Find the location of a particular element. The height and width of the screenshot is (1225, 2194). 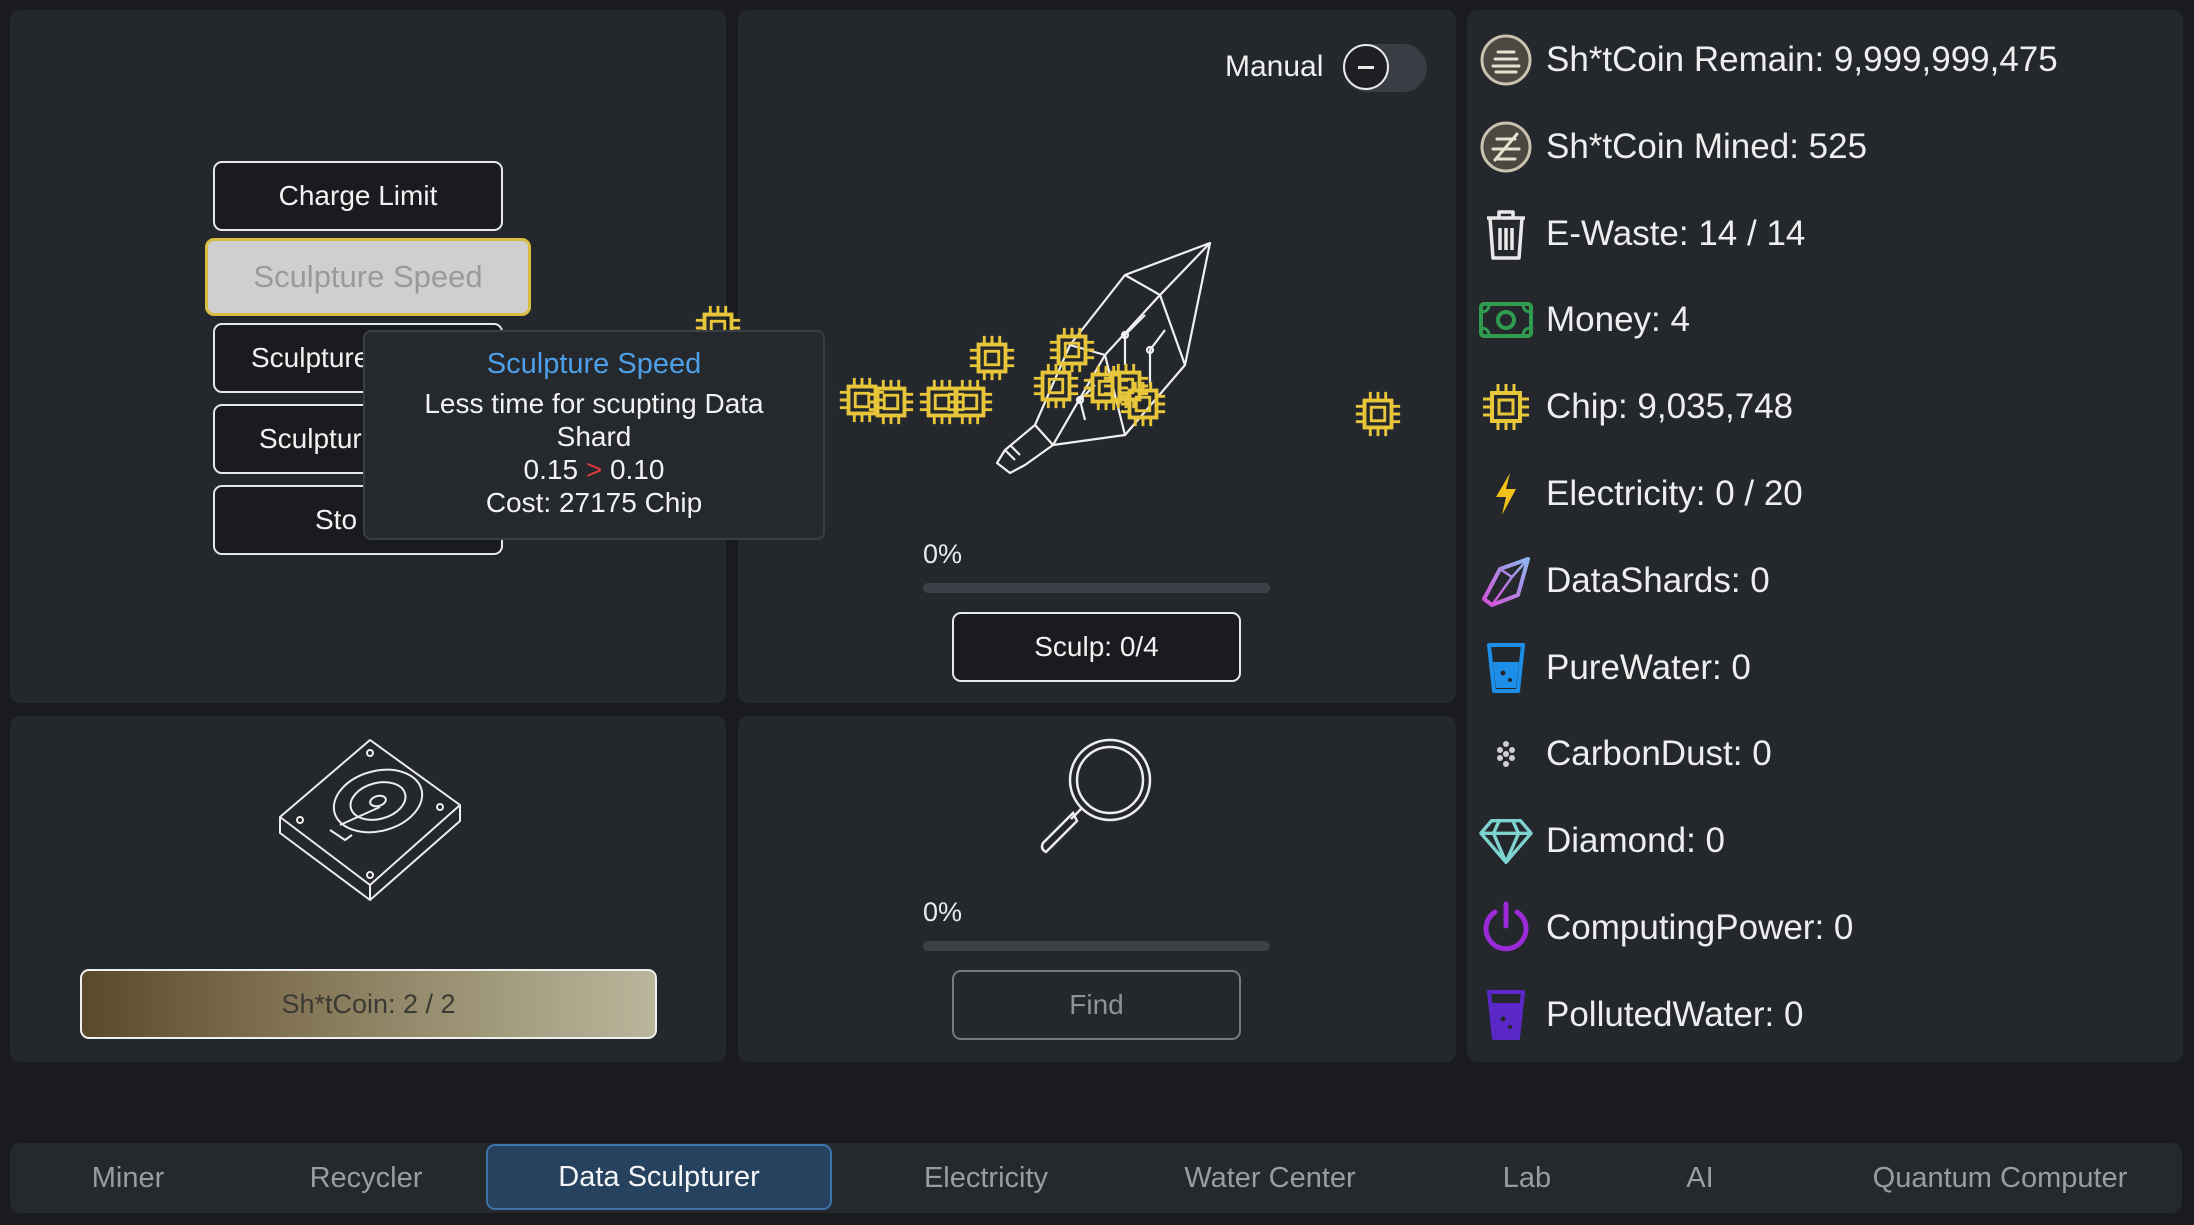

resource-label: Electricity: 0 / 20 is located at coordinates (1674, 493).